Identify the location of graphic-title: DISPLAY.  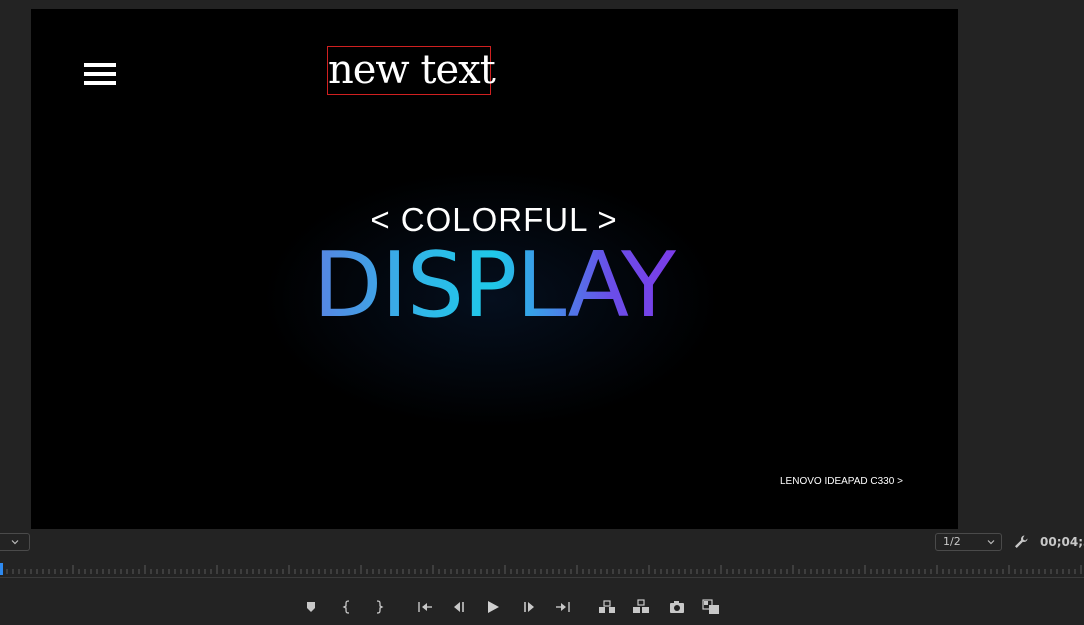
(494, 286).